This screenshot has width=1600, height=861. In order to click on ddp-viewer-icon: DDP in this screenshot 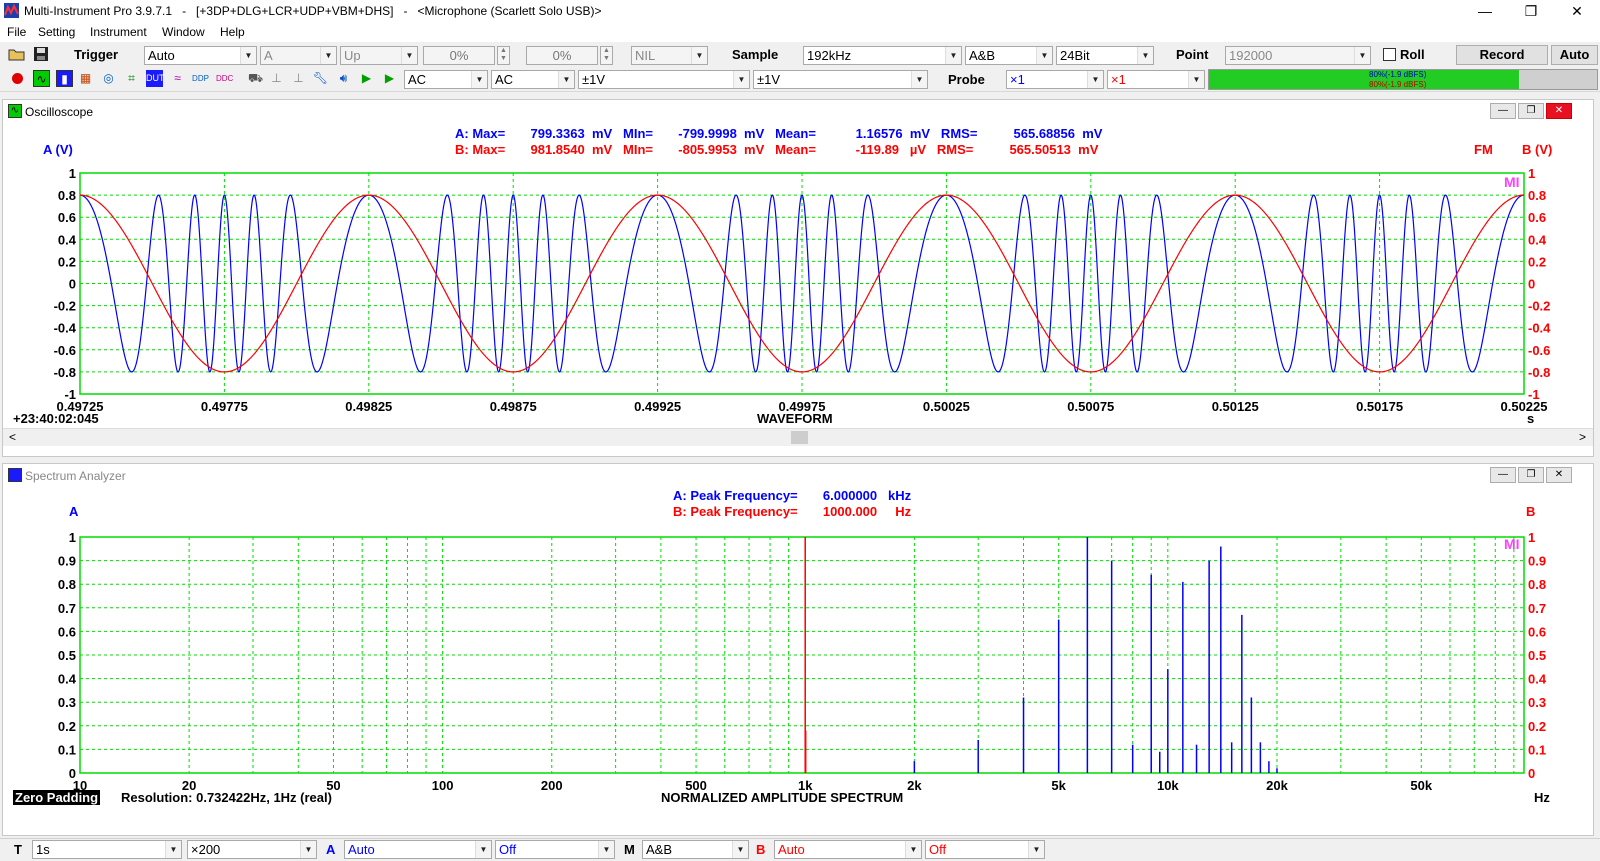, I will do `click(200, 78)`.